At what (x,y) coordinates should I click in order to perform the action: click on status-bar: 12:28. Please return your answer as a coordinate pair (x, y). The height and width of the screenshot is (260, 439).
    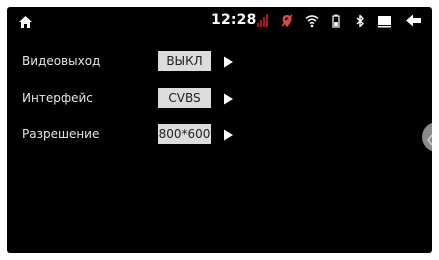
    Looking at the image, I should click on (219, 21).